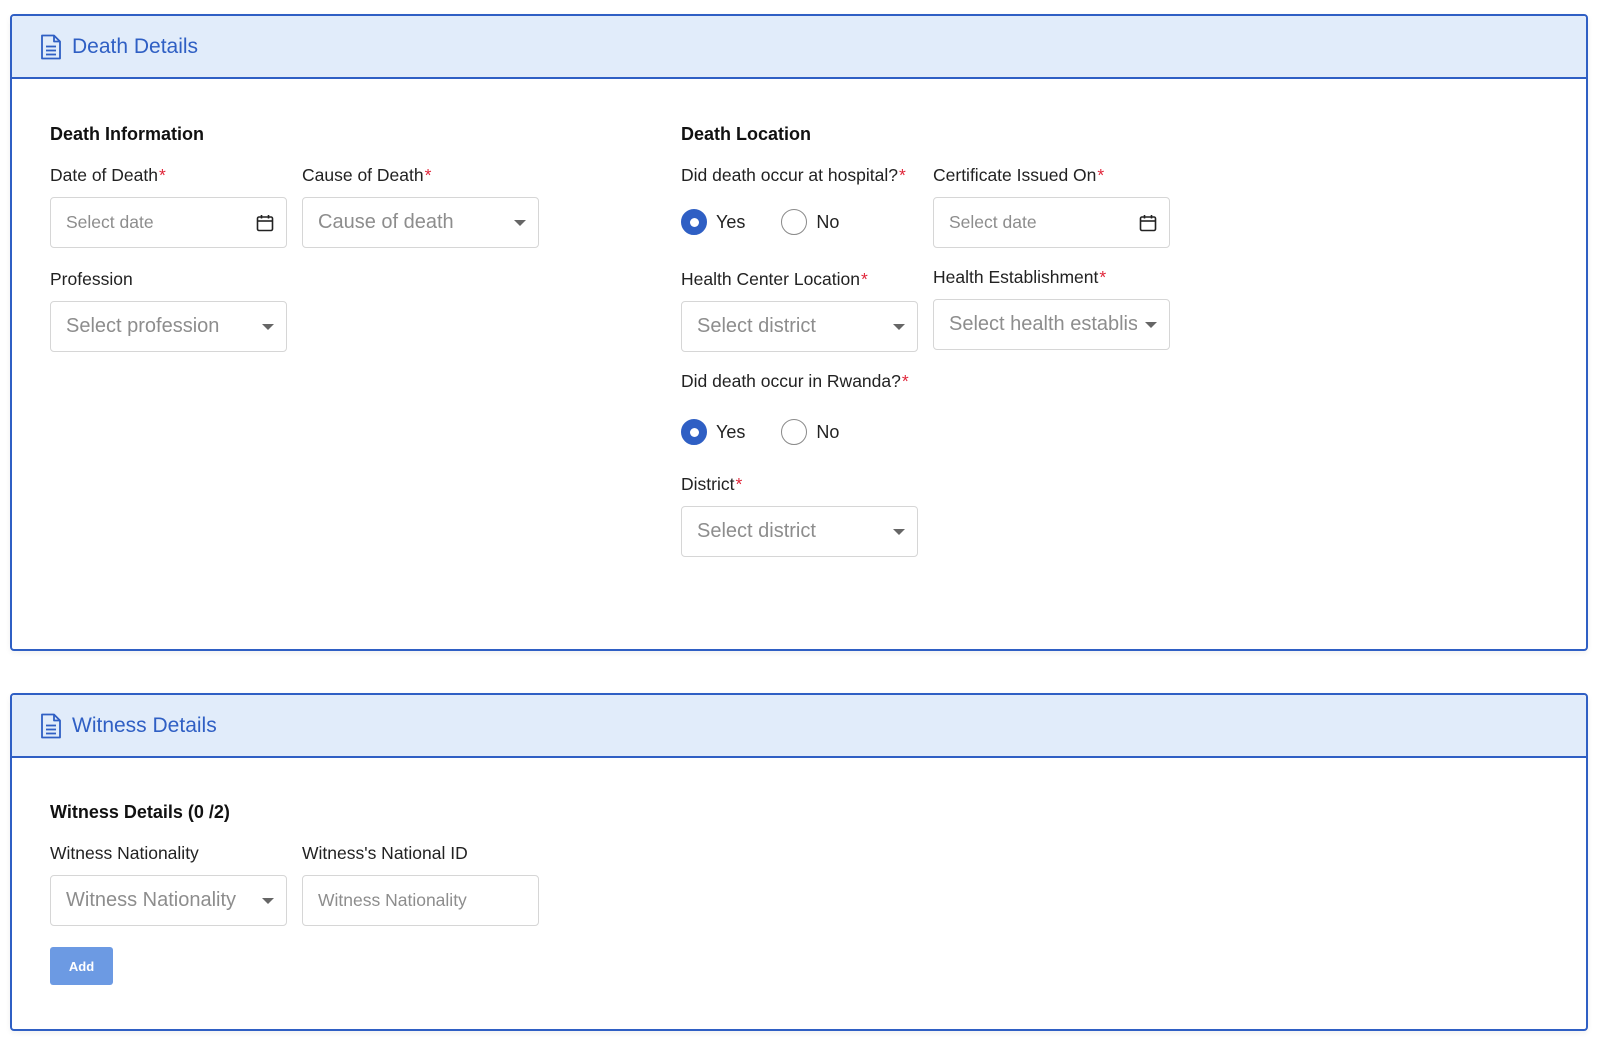 This screenshot has height=1047, width=1600. I want to click on profession-placeholder: Select profession, so click(143, 326).